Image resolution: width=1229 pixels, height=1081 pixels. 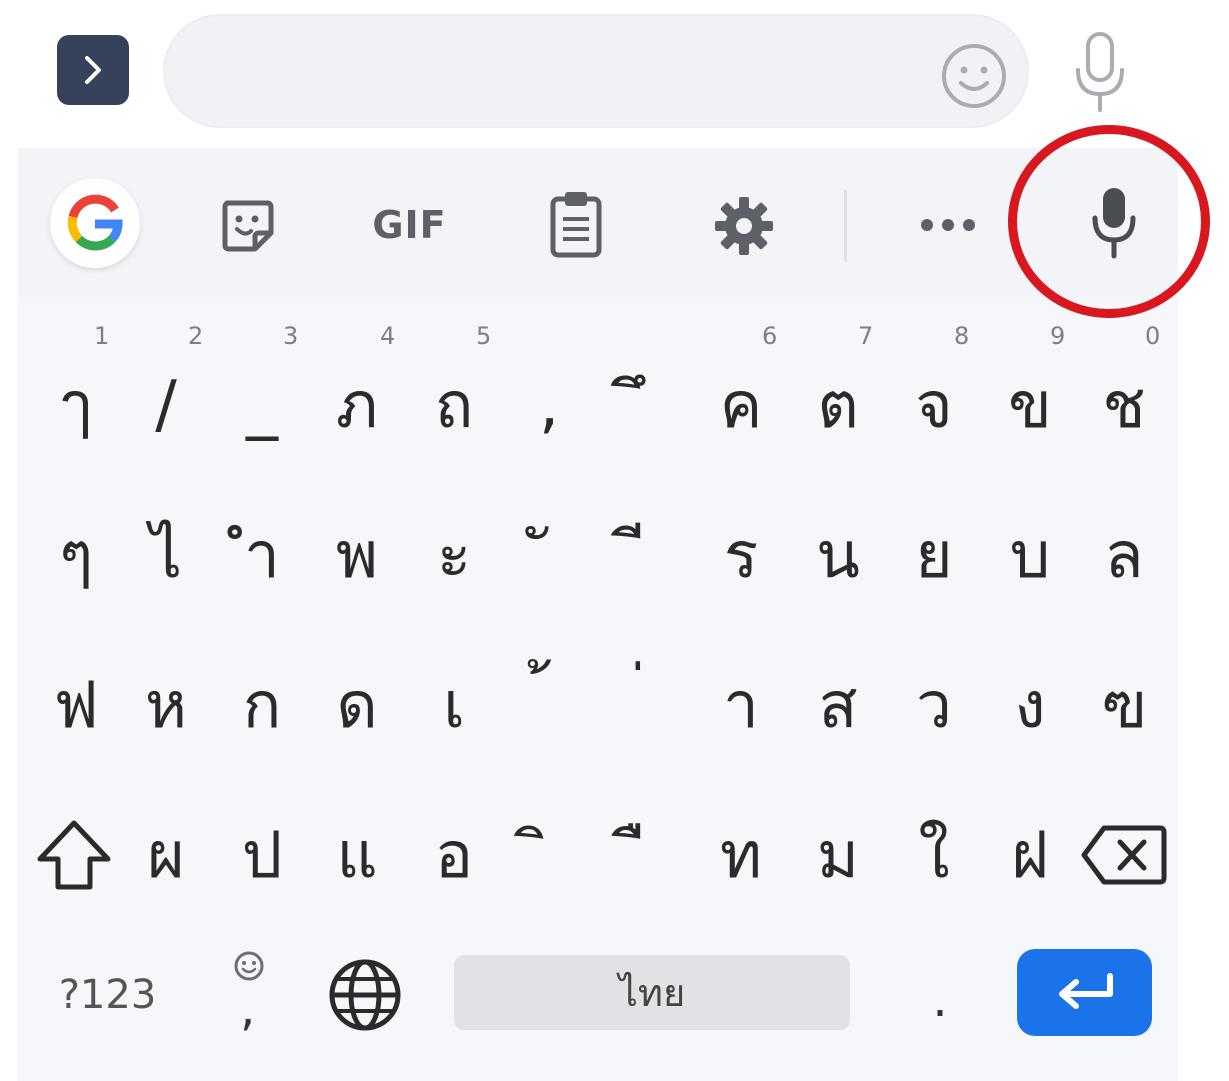 What do you see at coordinates (845, 226) in the screenshot?
I see `toolbar-divider` at bounding box center [845, 226].